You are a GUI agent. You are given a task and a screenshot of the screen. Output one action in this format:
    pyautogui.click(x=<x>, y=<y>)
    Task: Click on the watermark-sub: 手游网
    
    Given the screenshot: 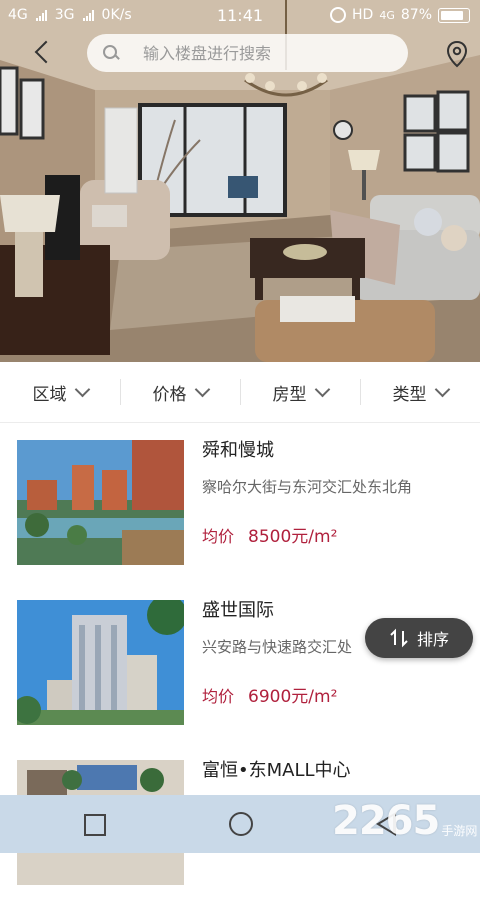 What is the action you would take?
    pyautogui.click(x=459, y=831)
    